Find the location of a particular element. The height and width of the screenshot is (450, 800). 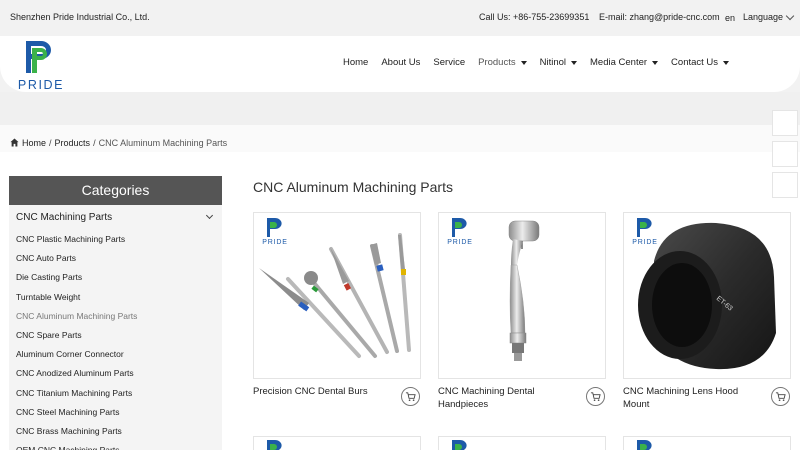

product-image-dental-handpiece: PRIDE is located at coordinates (522, 295).